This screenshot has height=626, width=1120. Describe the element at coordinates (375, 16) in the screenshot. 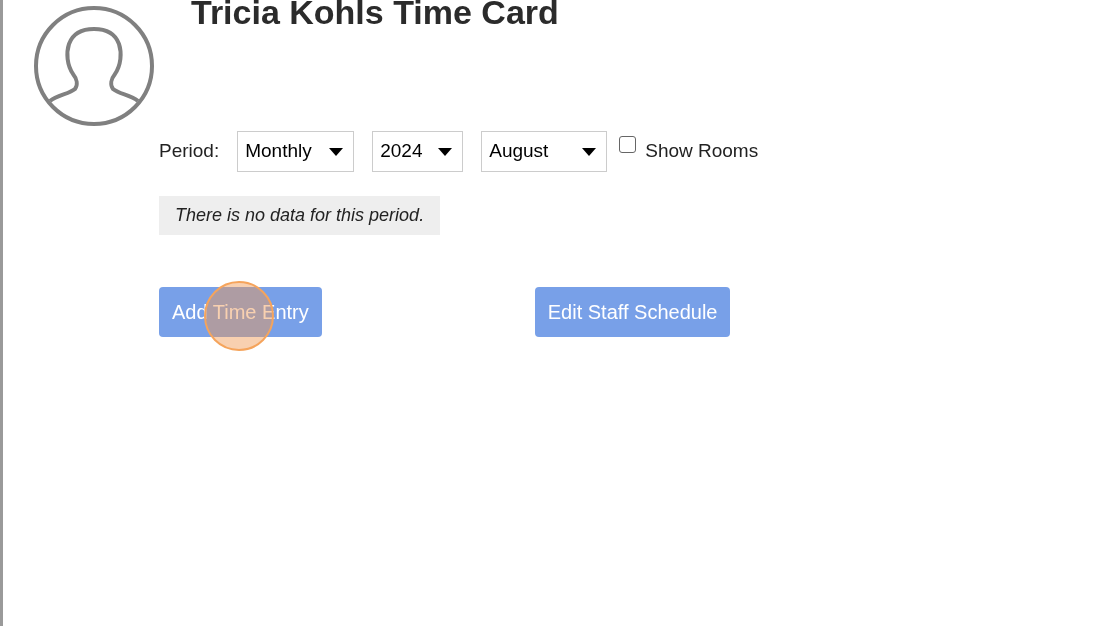

I see `page-title: Tricia Kohls Time Card` at that location.